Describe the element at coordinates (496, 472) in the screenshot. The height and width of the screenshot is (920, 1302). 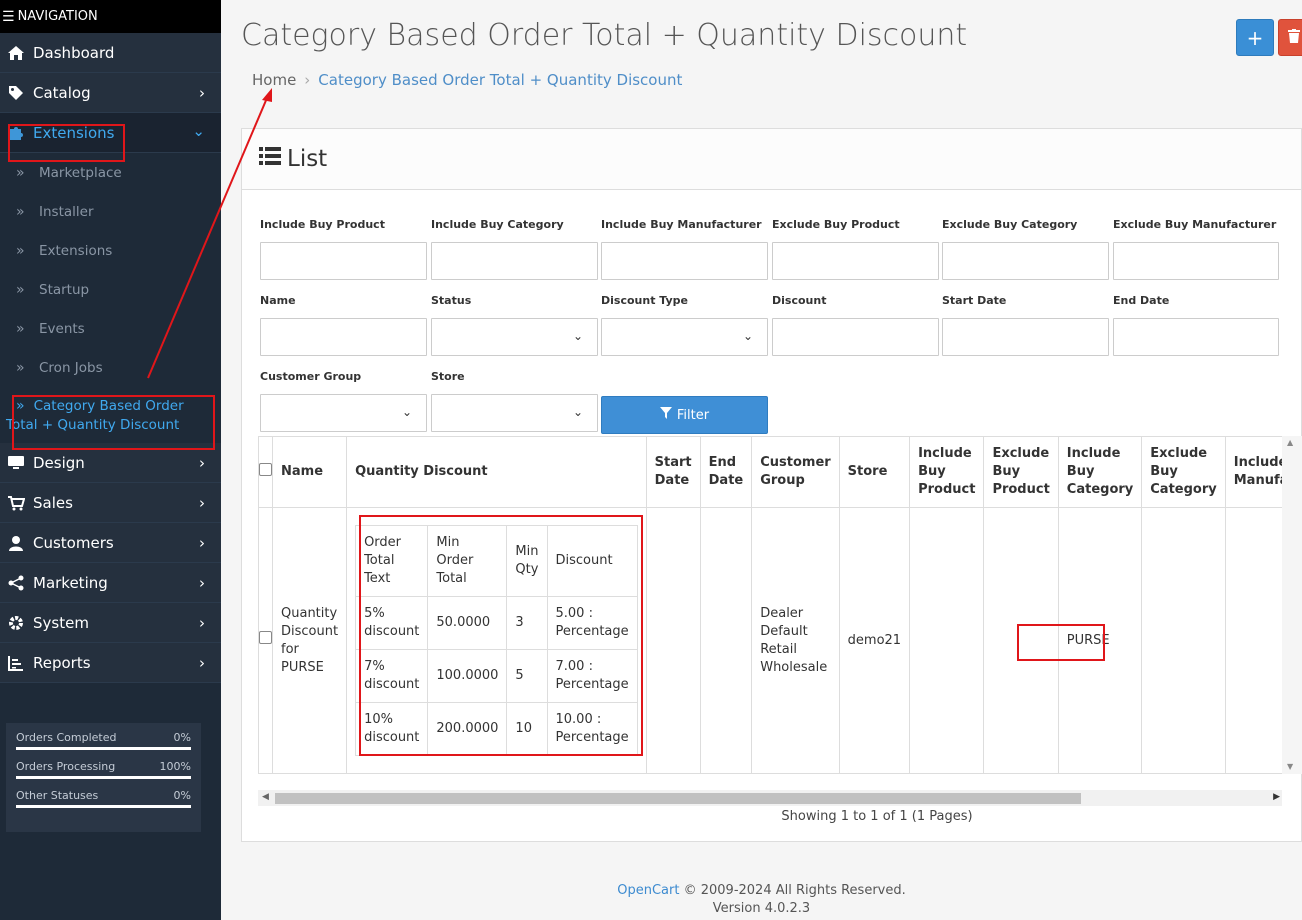
I see `th-quantity-discount: Quantity Discount` at that location.